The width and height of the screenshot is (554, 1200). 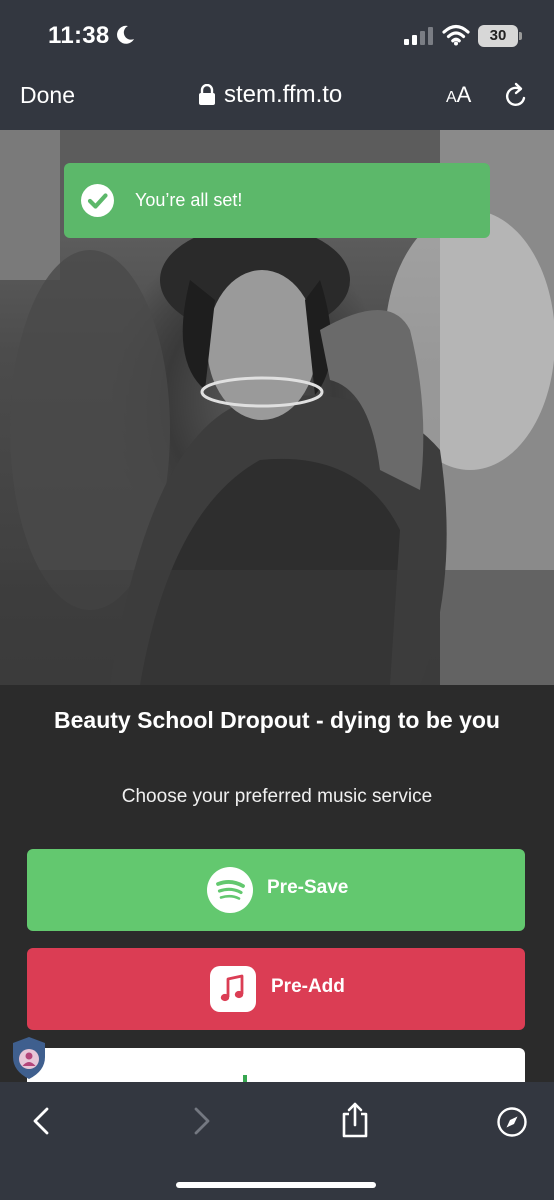 I want to click on privacy-shield-icon, so click(x=29, y=1058).